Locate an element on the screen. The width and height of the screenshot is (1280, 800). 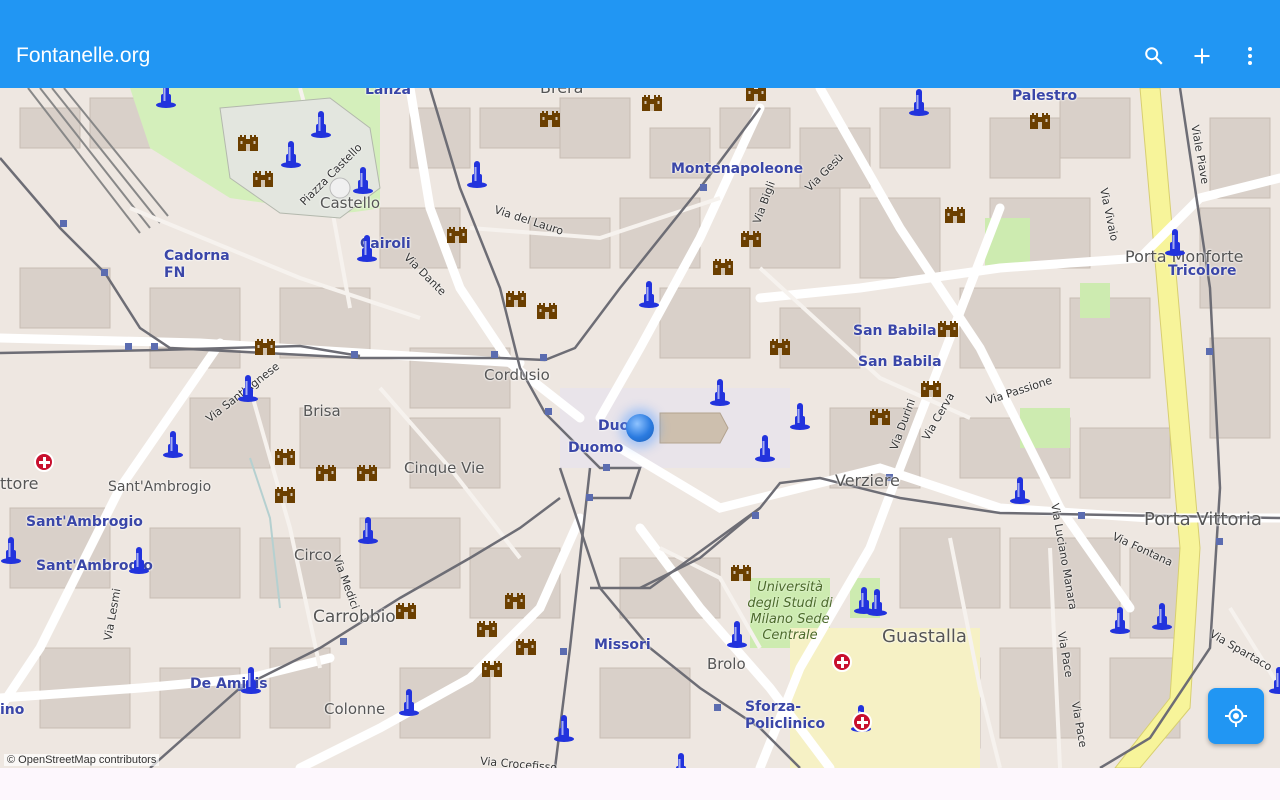
app-title: Fontanelle.org is located at coordinates (83, 55).